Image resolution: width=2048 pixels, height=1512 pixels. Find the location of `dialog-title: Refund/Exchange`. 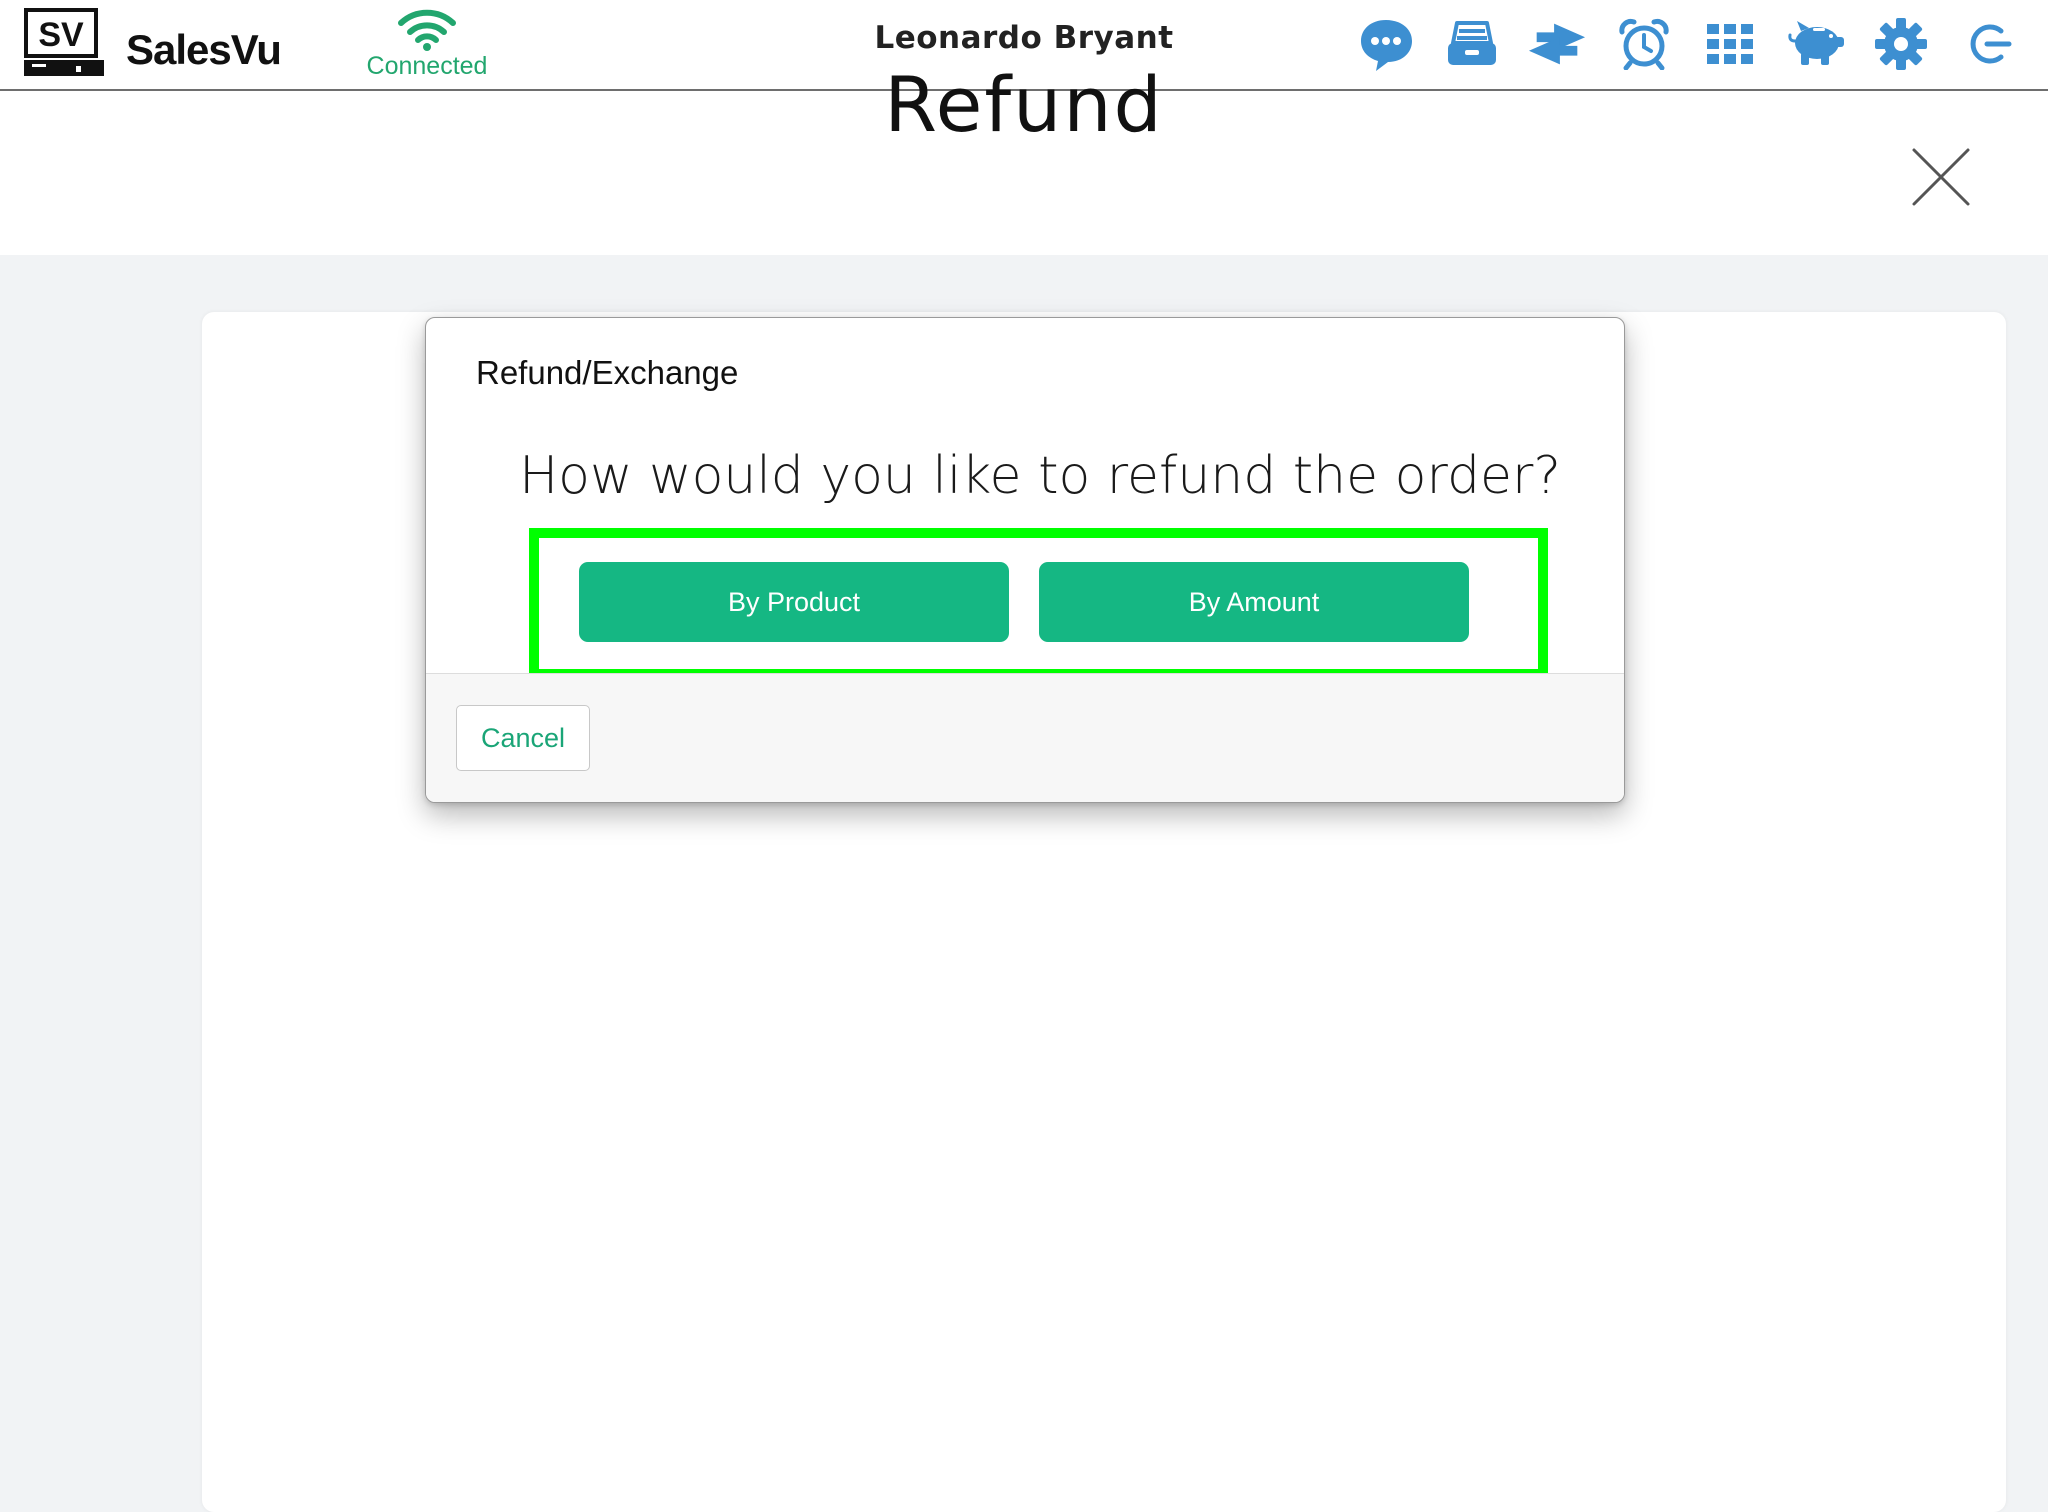

dialog-title: Refund/Exchange is located at coordinates (607, 372).